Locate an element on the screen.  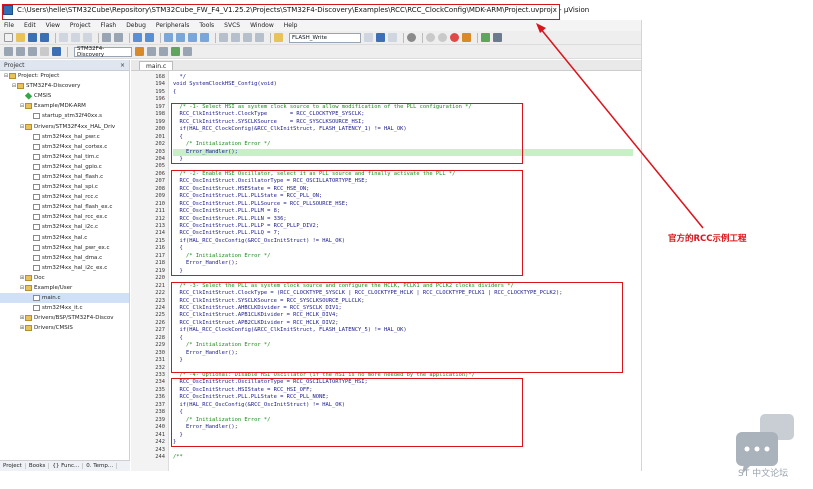
tree-item: stm32f4xx_hal_rcc_ex.c is located at coordinates (64, 217).